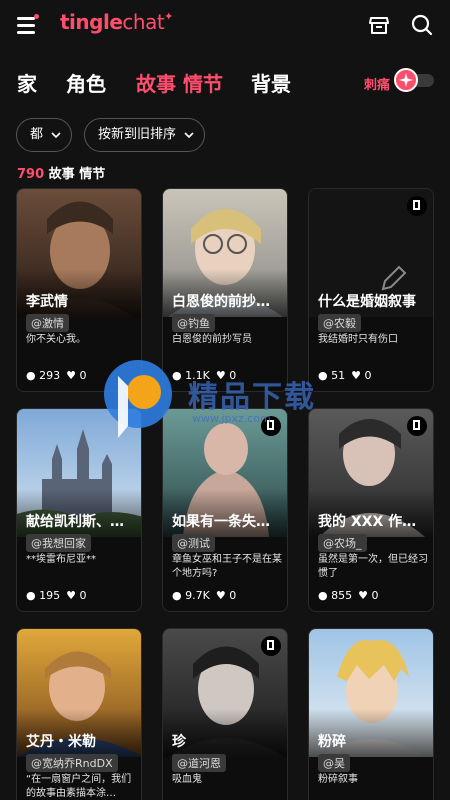 The image size is (450, 800). Describe the element at coordinates (47, 323) in the screenshot. I see `card-author: @激情` at that location.